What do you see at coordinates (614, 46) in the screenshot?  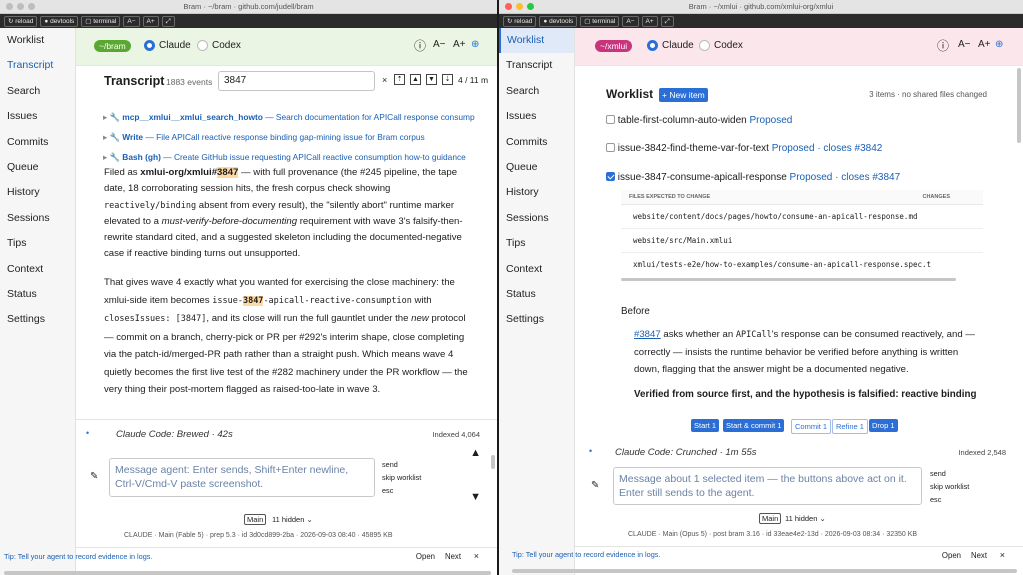 I see `repo-pill: ~/xmlui` at bounding box center [614, 46].